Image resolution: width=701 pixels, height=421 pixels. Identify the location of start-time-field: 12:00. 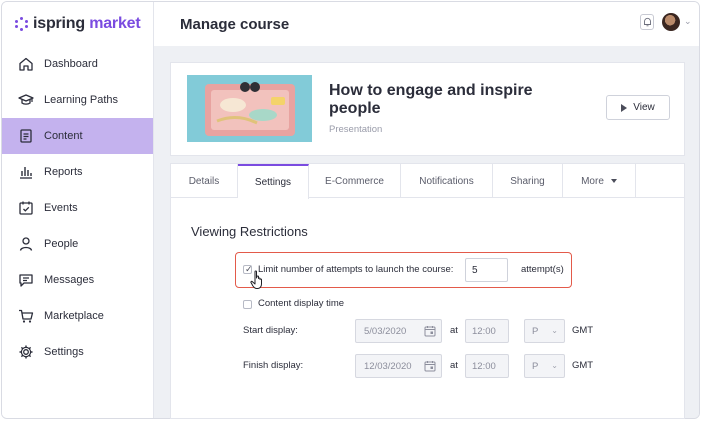
(487, 331).